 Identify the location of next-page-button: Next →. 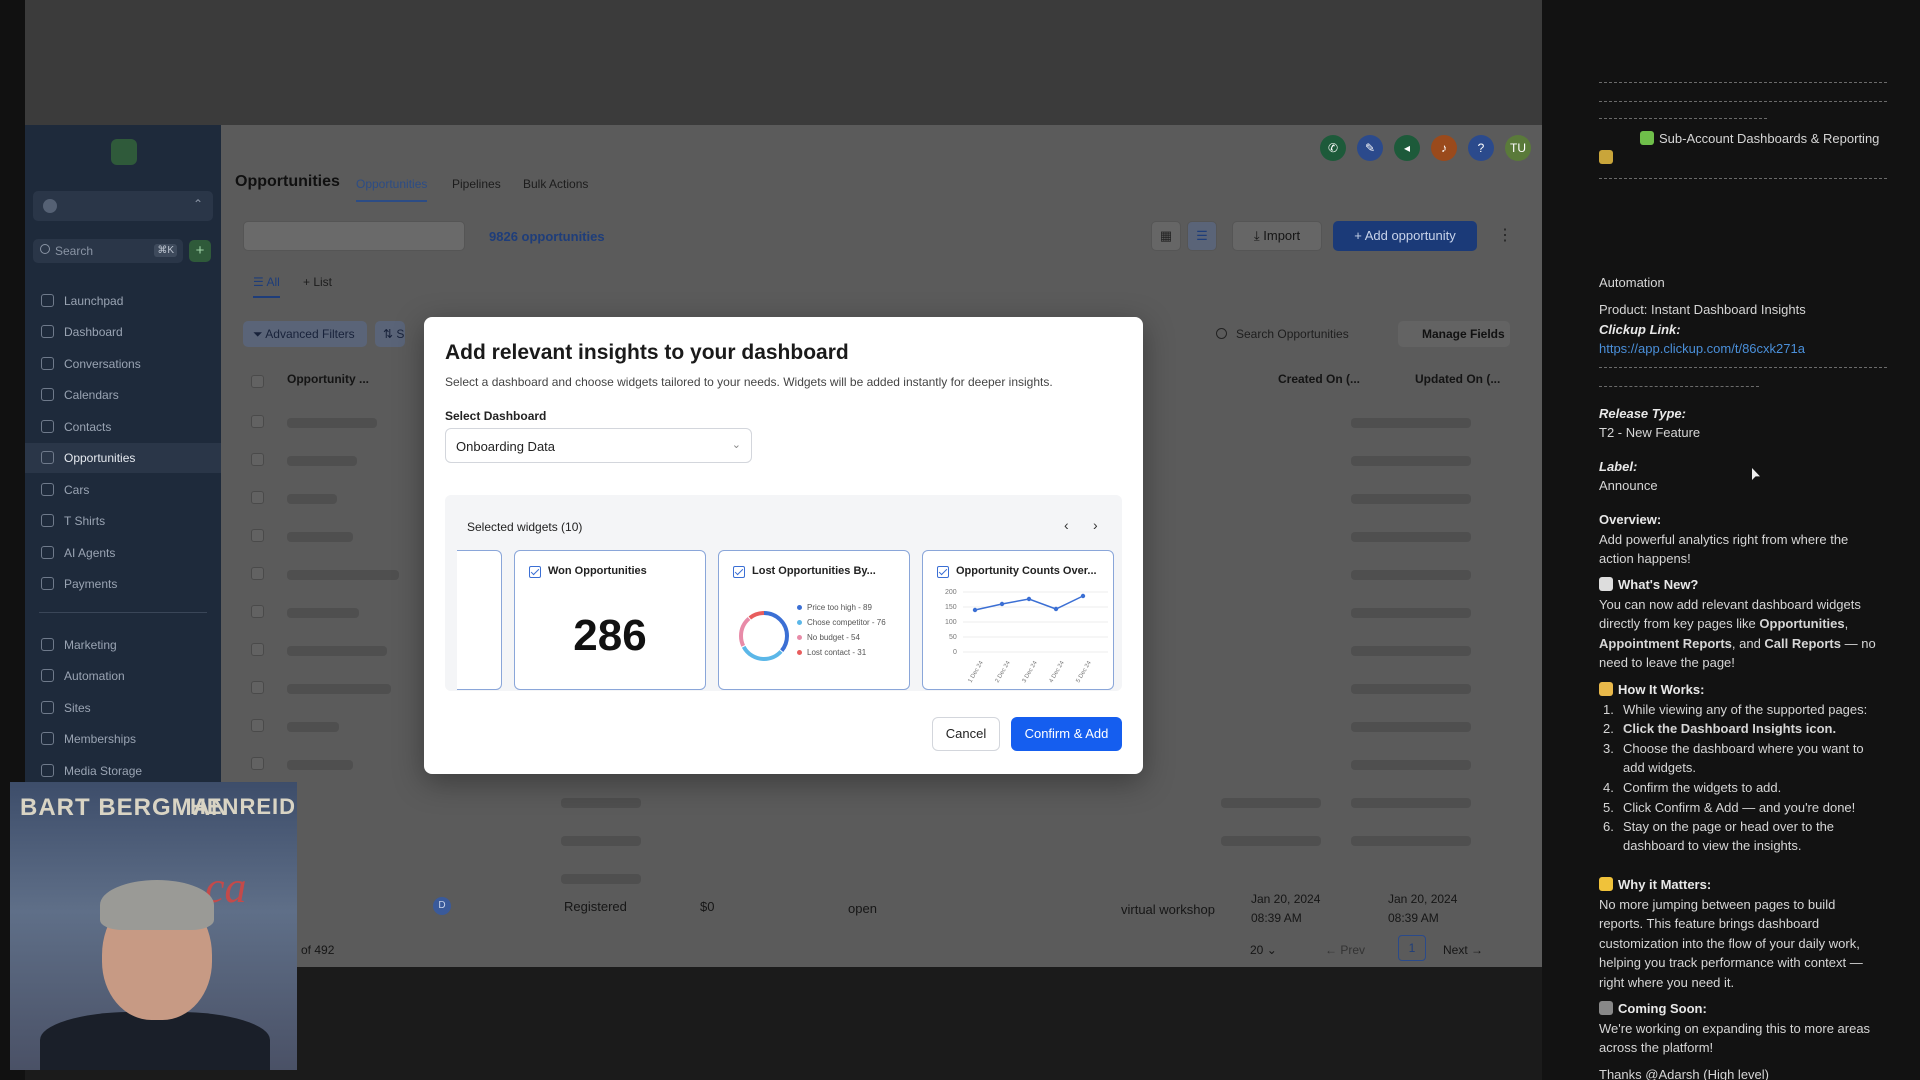
(1463, 950).